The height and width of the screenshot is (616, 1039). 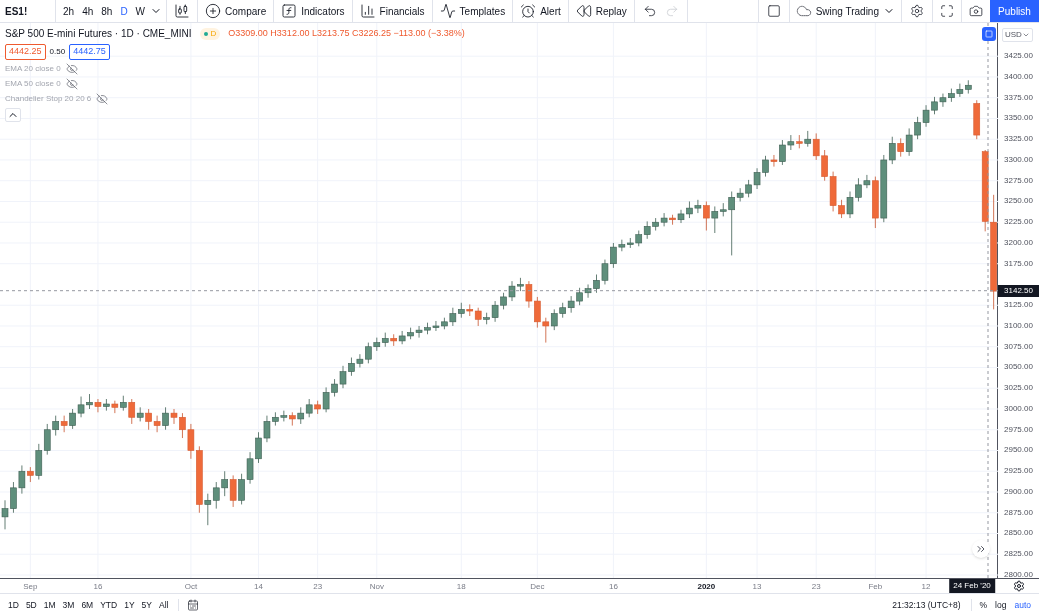 I want to click on fullscreen-icon, so click(x=947, y=11).